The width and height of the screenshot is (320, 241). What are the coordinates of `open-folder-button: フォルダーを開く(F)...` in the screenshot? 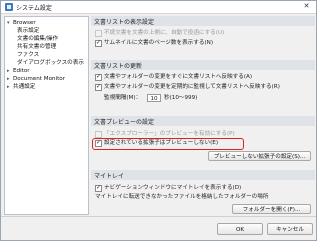 It's located at (271, 209).